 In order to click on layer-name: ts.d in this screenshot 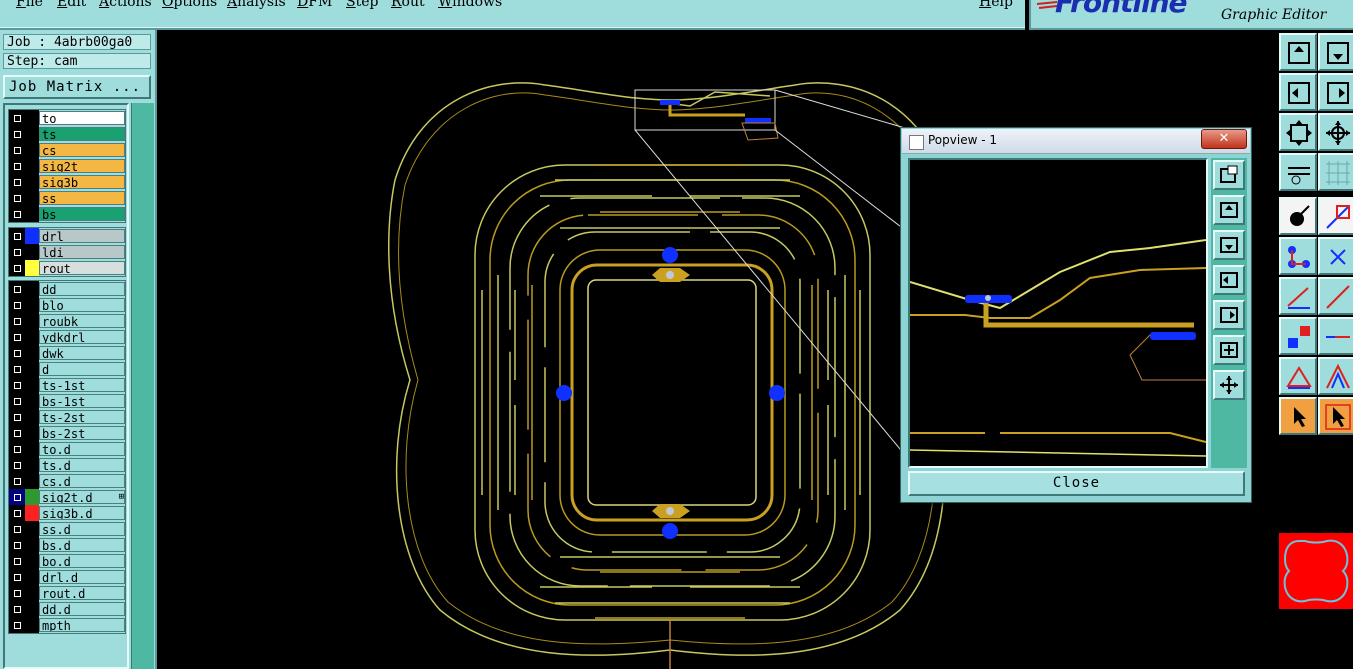, I will do `click(82, 465)`.